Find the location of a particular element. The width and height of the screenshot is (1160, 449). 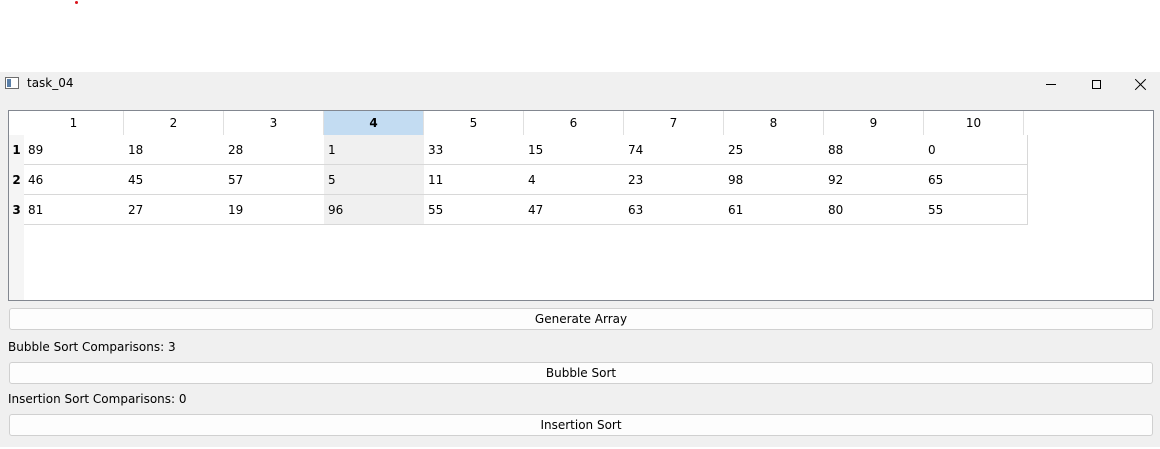

table-cell: 98 is located at coordinates (776, 180).